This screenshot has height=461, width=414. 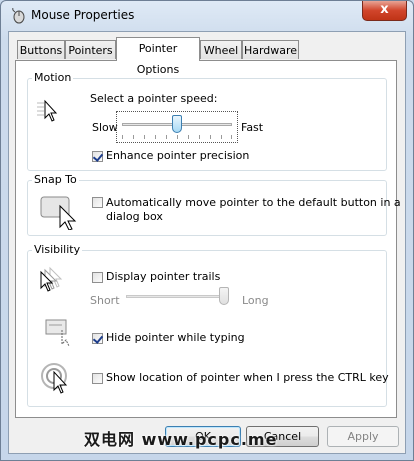 What do you see at coordinates (270, 49) in the screenshot?
I see `tab-hardware: Hardware` at bounding box center [270, 49].